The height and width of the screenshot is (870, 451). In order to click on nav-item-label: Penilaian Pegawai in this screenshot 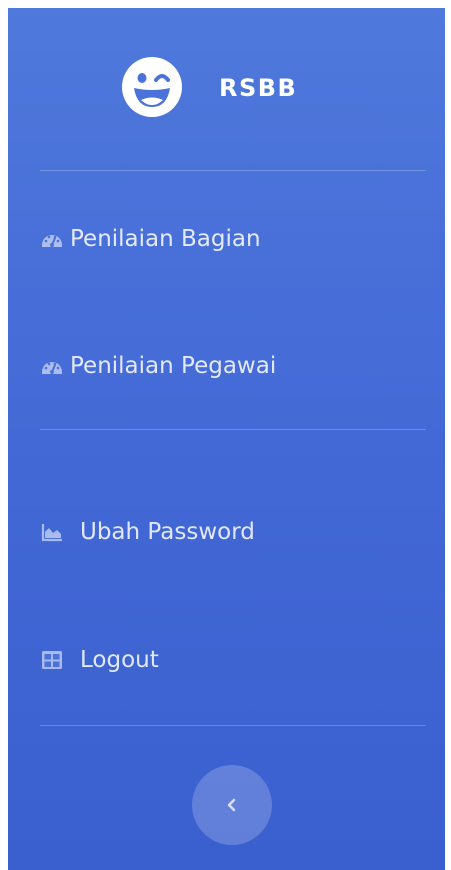, I will do `click(173, 366)`.